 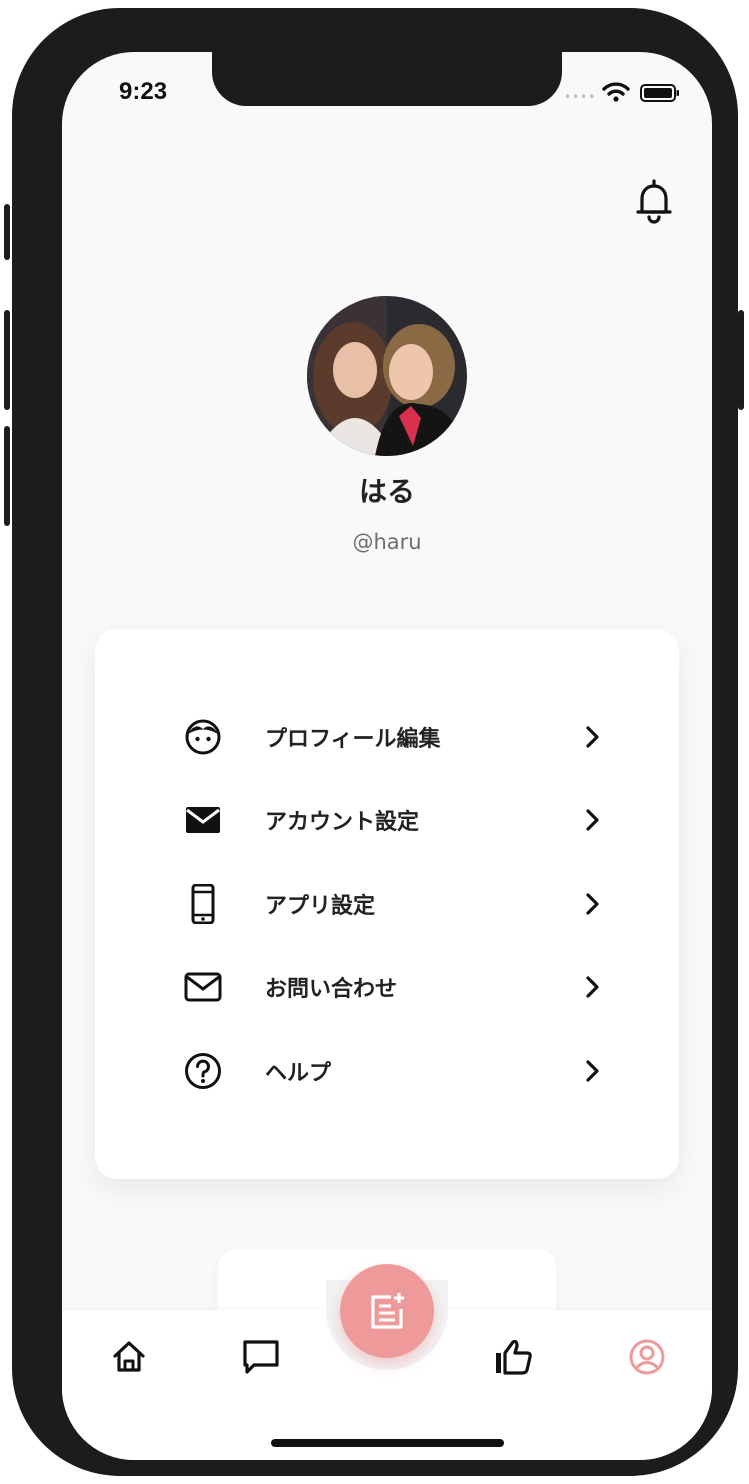 What do you see at coordinates (342, 822) in the screenshot?
I see `menu-label-account-settings: アカウント設定` at bounding box center [342, 822].